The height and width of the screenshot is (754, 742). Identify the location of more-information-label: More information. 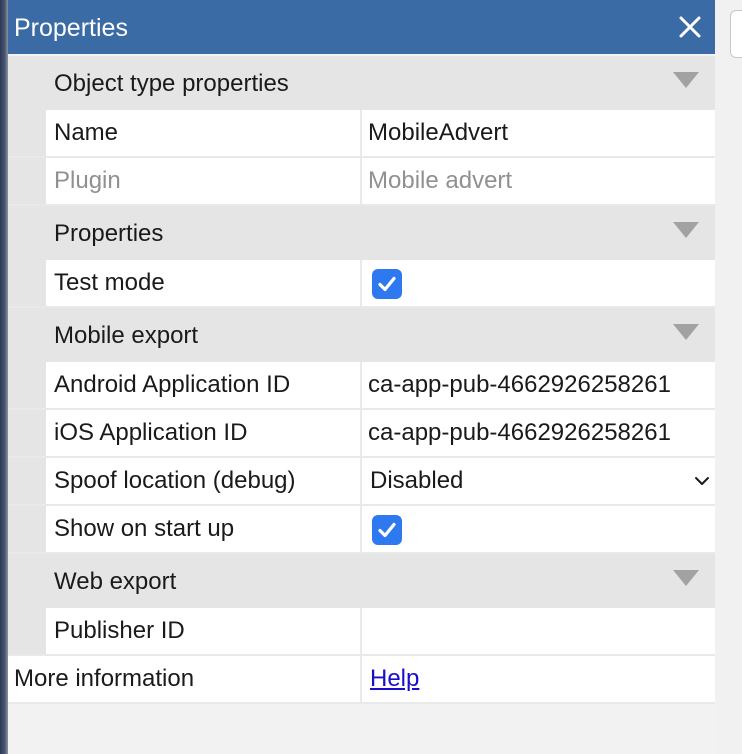
(104, 678).